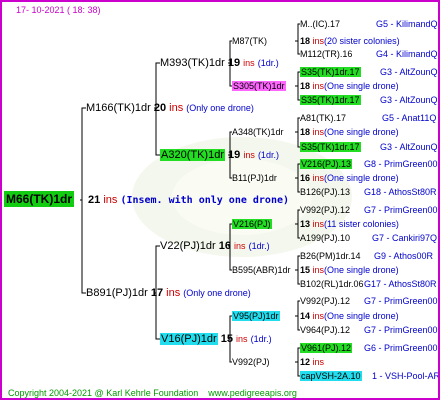 The height and width of the screenshot is (400, 440). What do you see at coordinates (192, 63) in the screenshot?
I see `gen2-name: M393(TK)1dr` at bounding box center [192, 63].